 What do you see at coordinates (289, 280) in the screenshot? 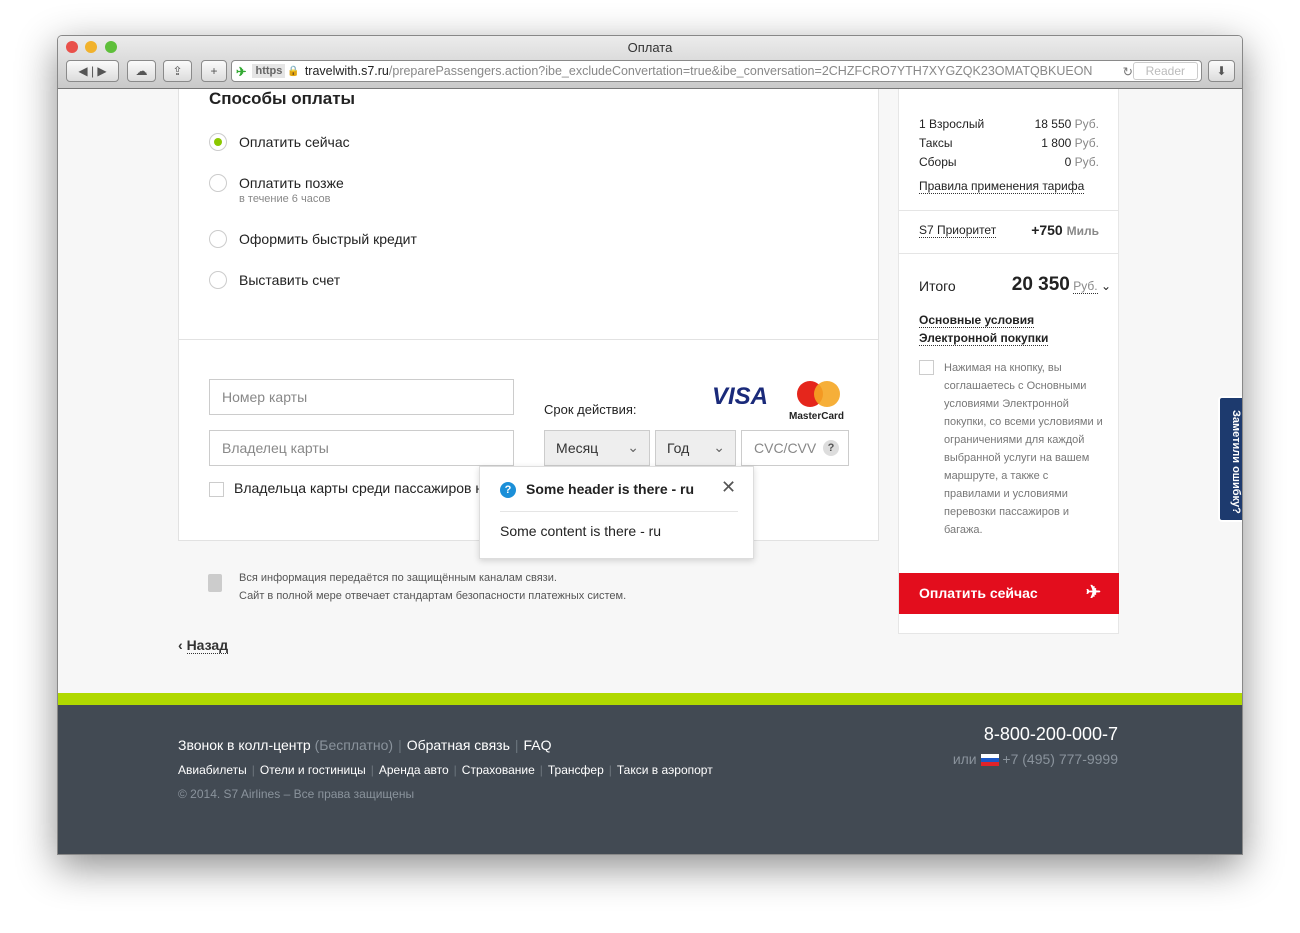
I see `option-invoice: Выставить счет` at bounding box center [289, 280].